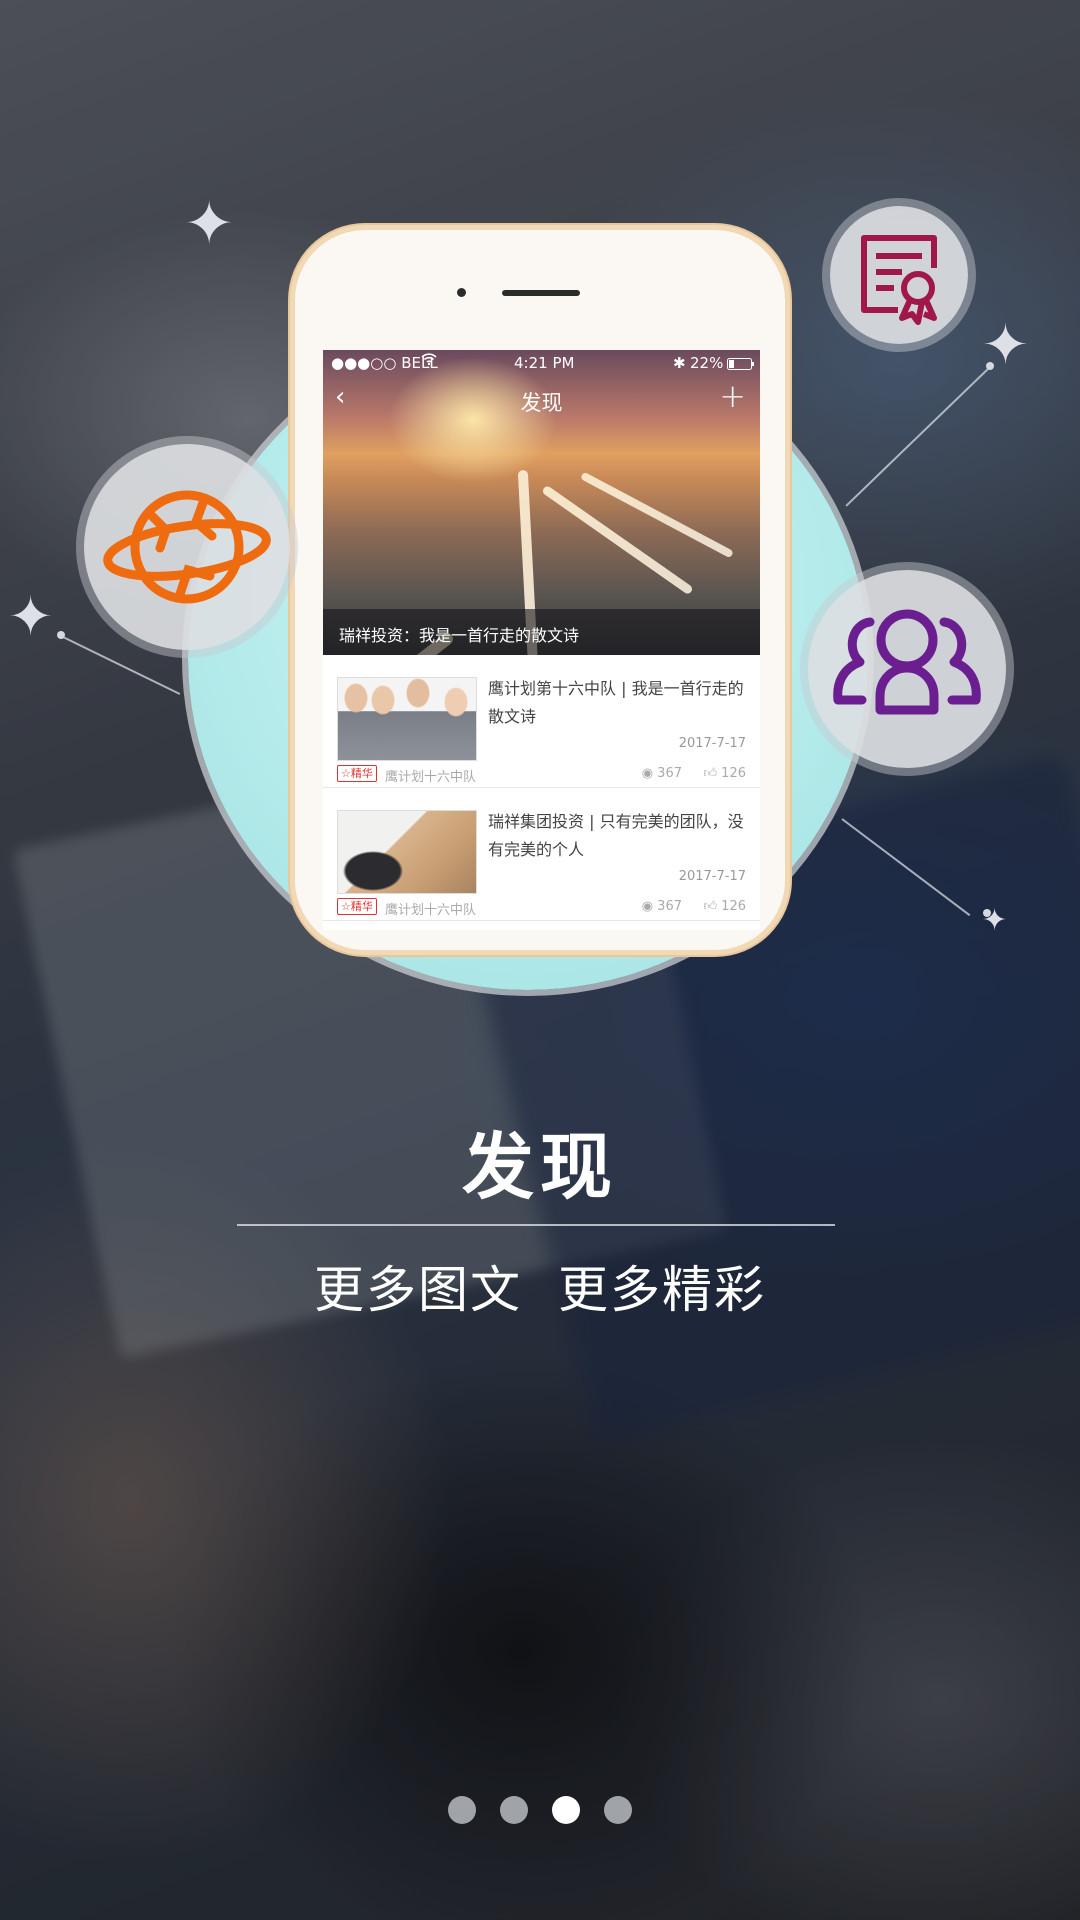 Image resolution: width=1080 pixels, height=1920 pixels. I want to click on bluetooth-icon: ✱, so click(679, 363).